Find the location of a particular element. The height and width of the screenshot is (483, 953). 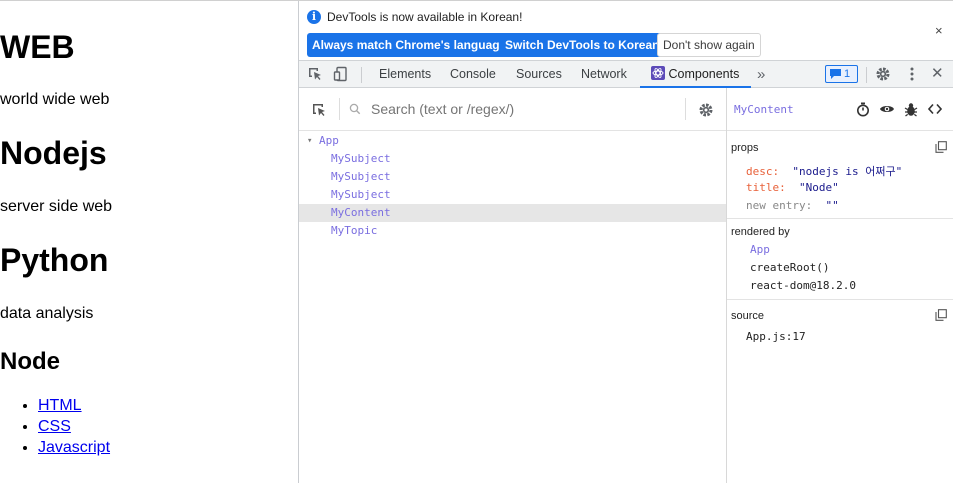

prop-key: desc is located at coordinates (759, 171).